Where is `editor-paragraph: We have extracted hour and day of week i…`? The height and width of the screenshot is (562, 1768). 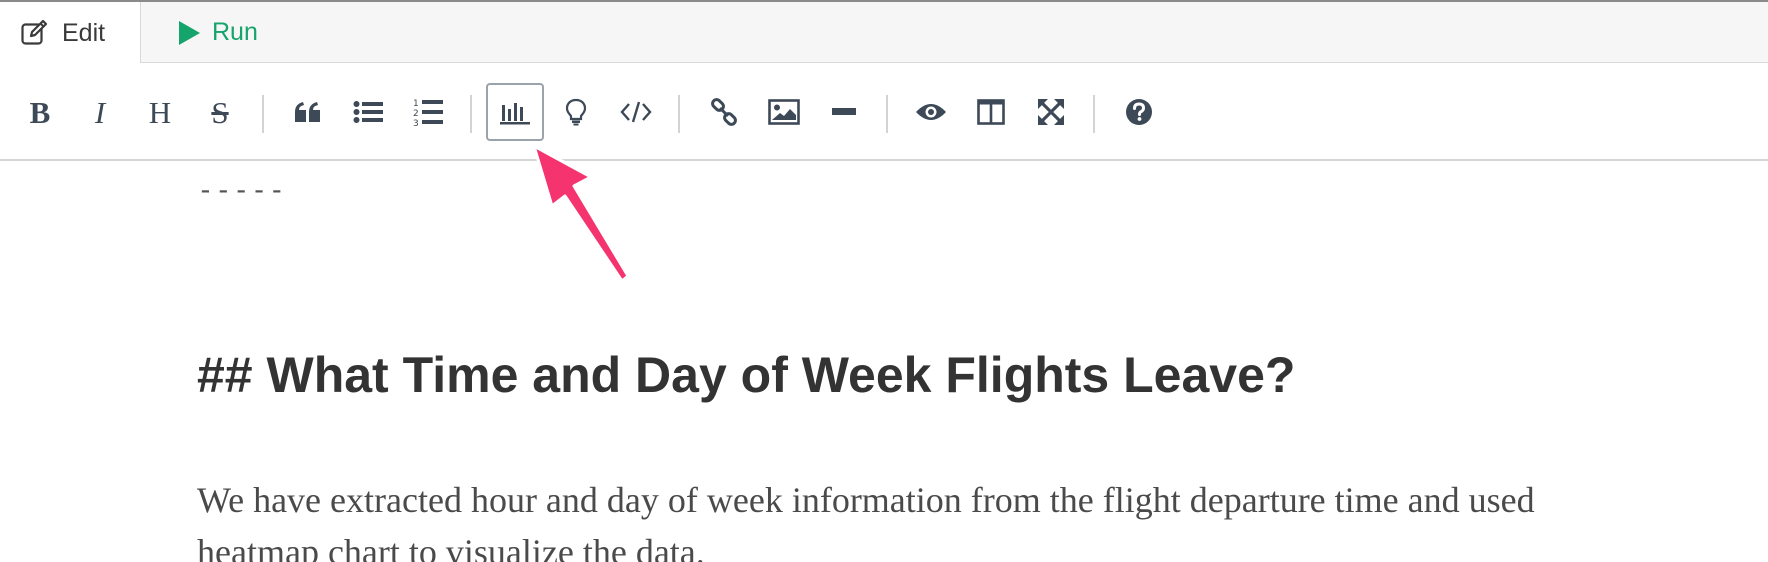
editor-paragraph: We have extracted hour and day of week i… is located at coordinates (866, 521).